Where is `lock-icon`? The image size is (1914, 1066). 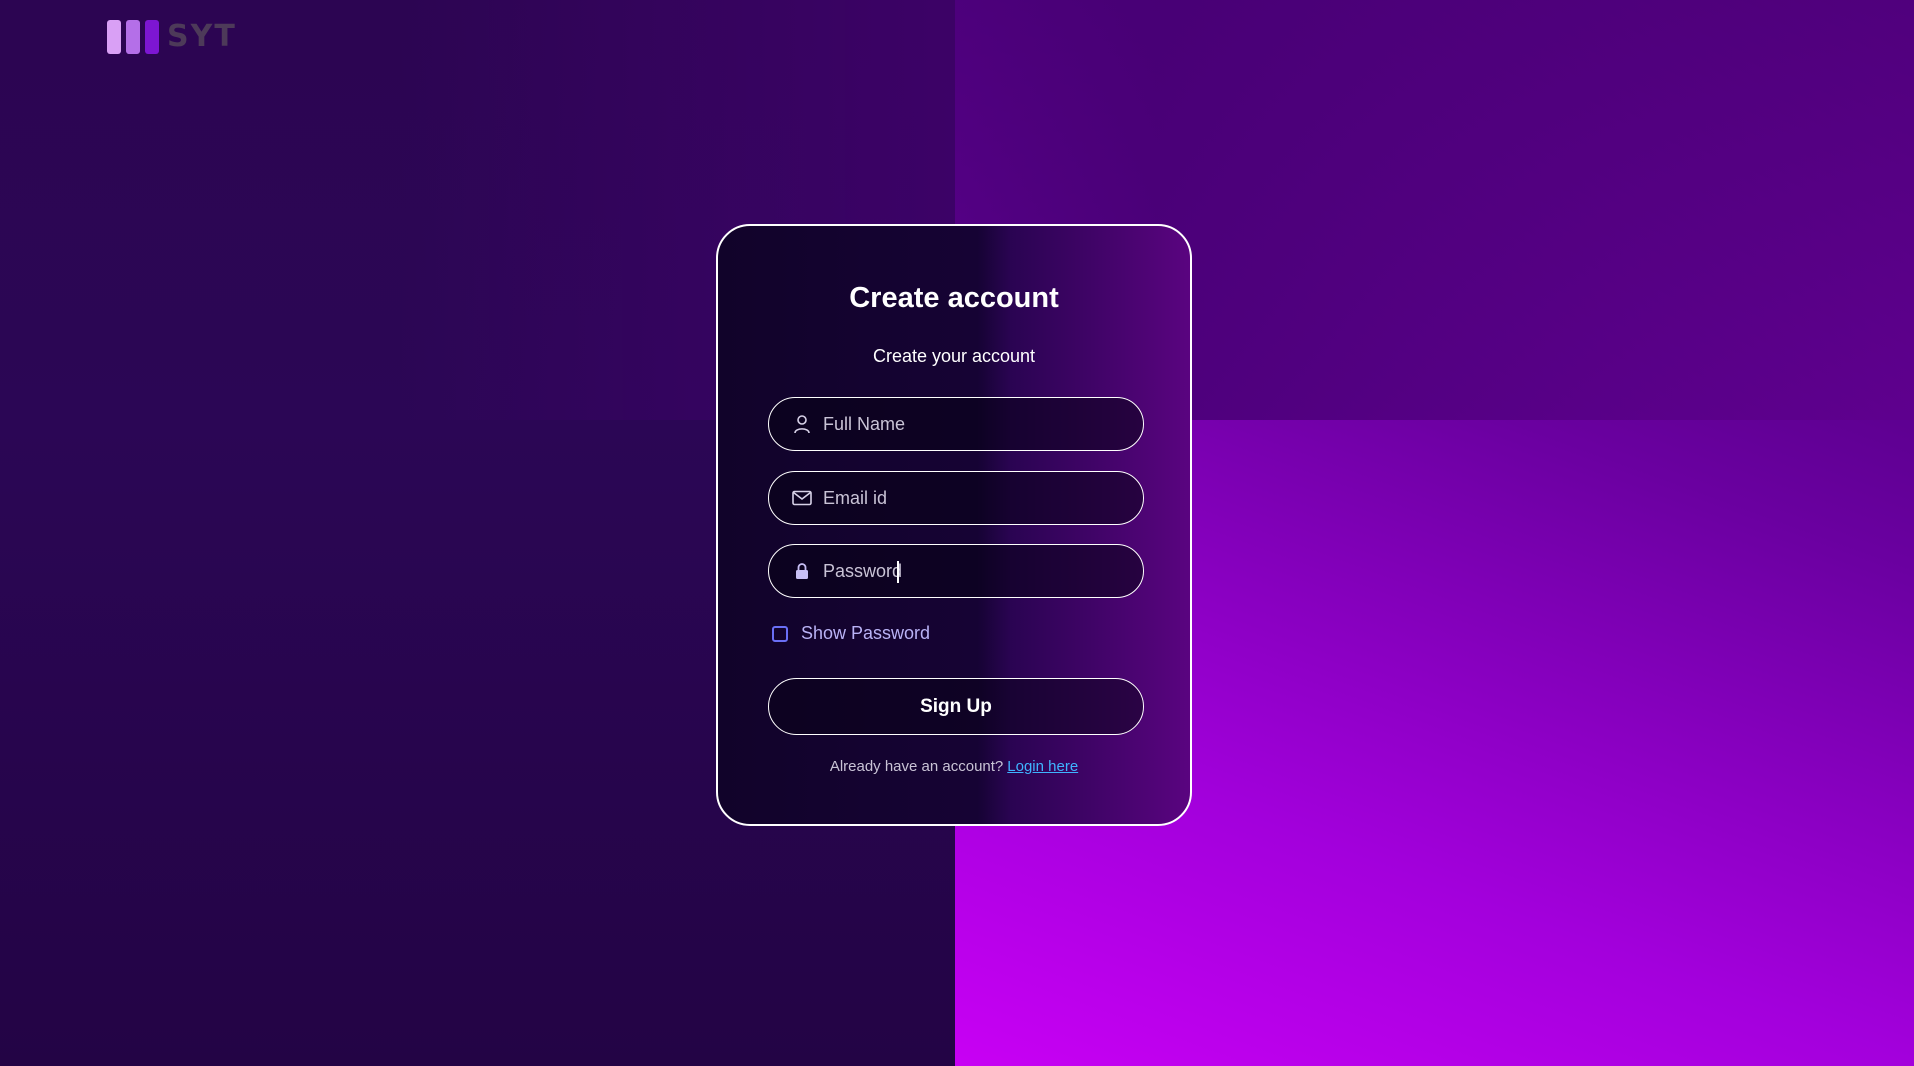 lock-icon is located at coordinates (802, 571).